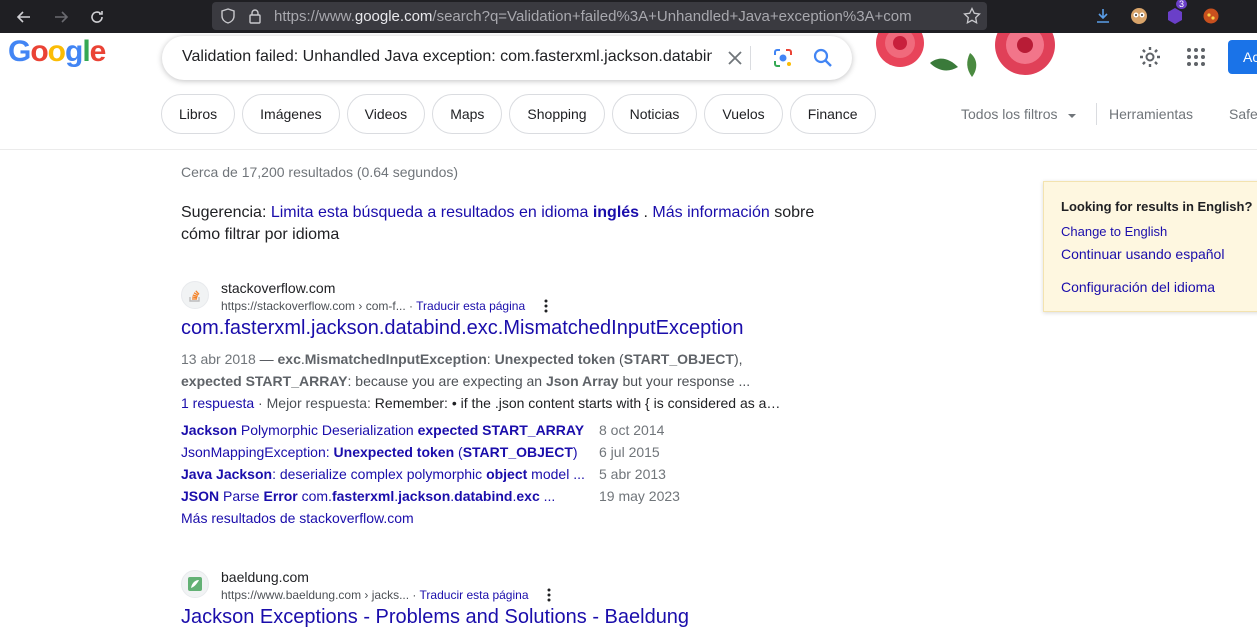  What do you see at coordinates (710, 212) in the screenshot?
I see `more-info-link: Más información` at bounding box center [710, 212].